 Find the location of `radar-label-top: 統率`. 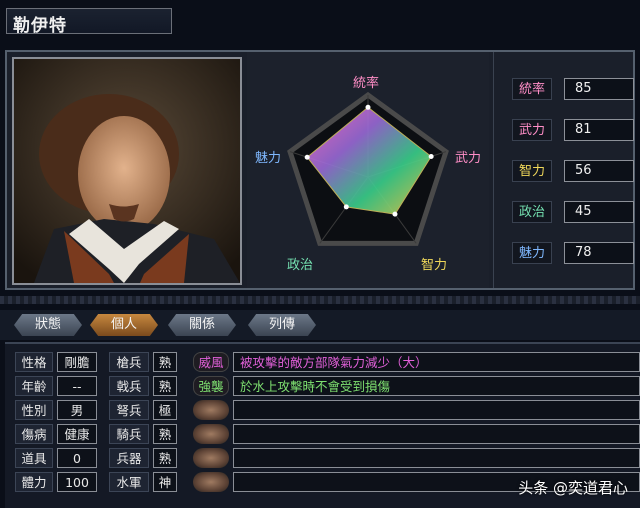

radar-label-top: 統率 is located at coordinates (366, 83).